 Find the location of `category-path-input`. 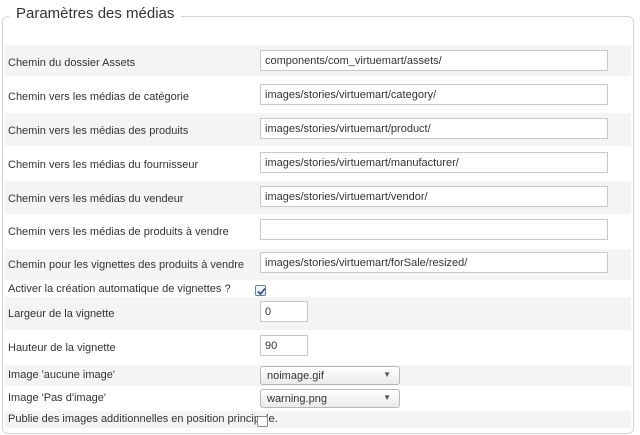

category-path-input is located at coordinates (434, 94).